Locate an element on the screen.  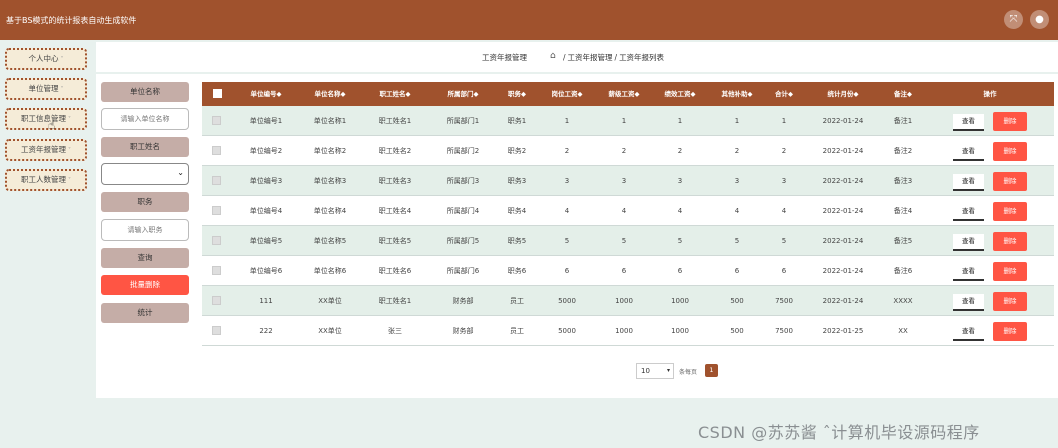
cell-department: 所属部门5 is located at coordinates (463, 241).